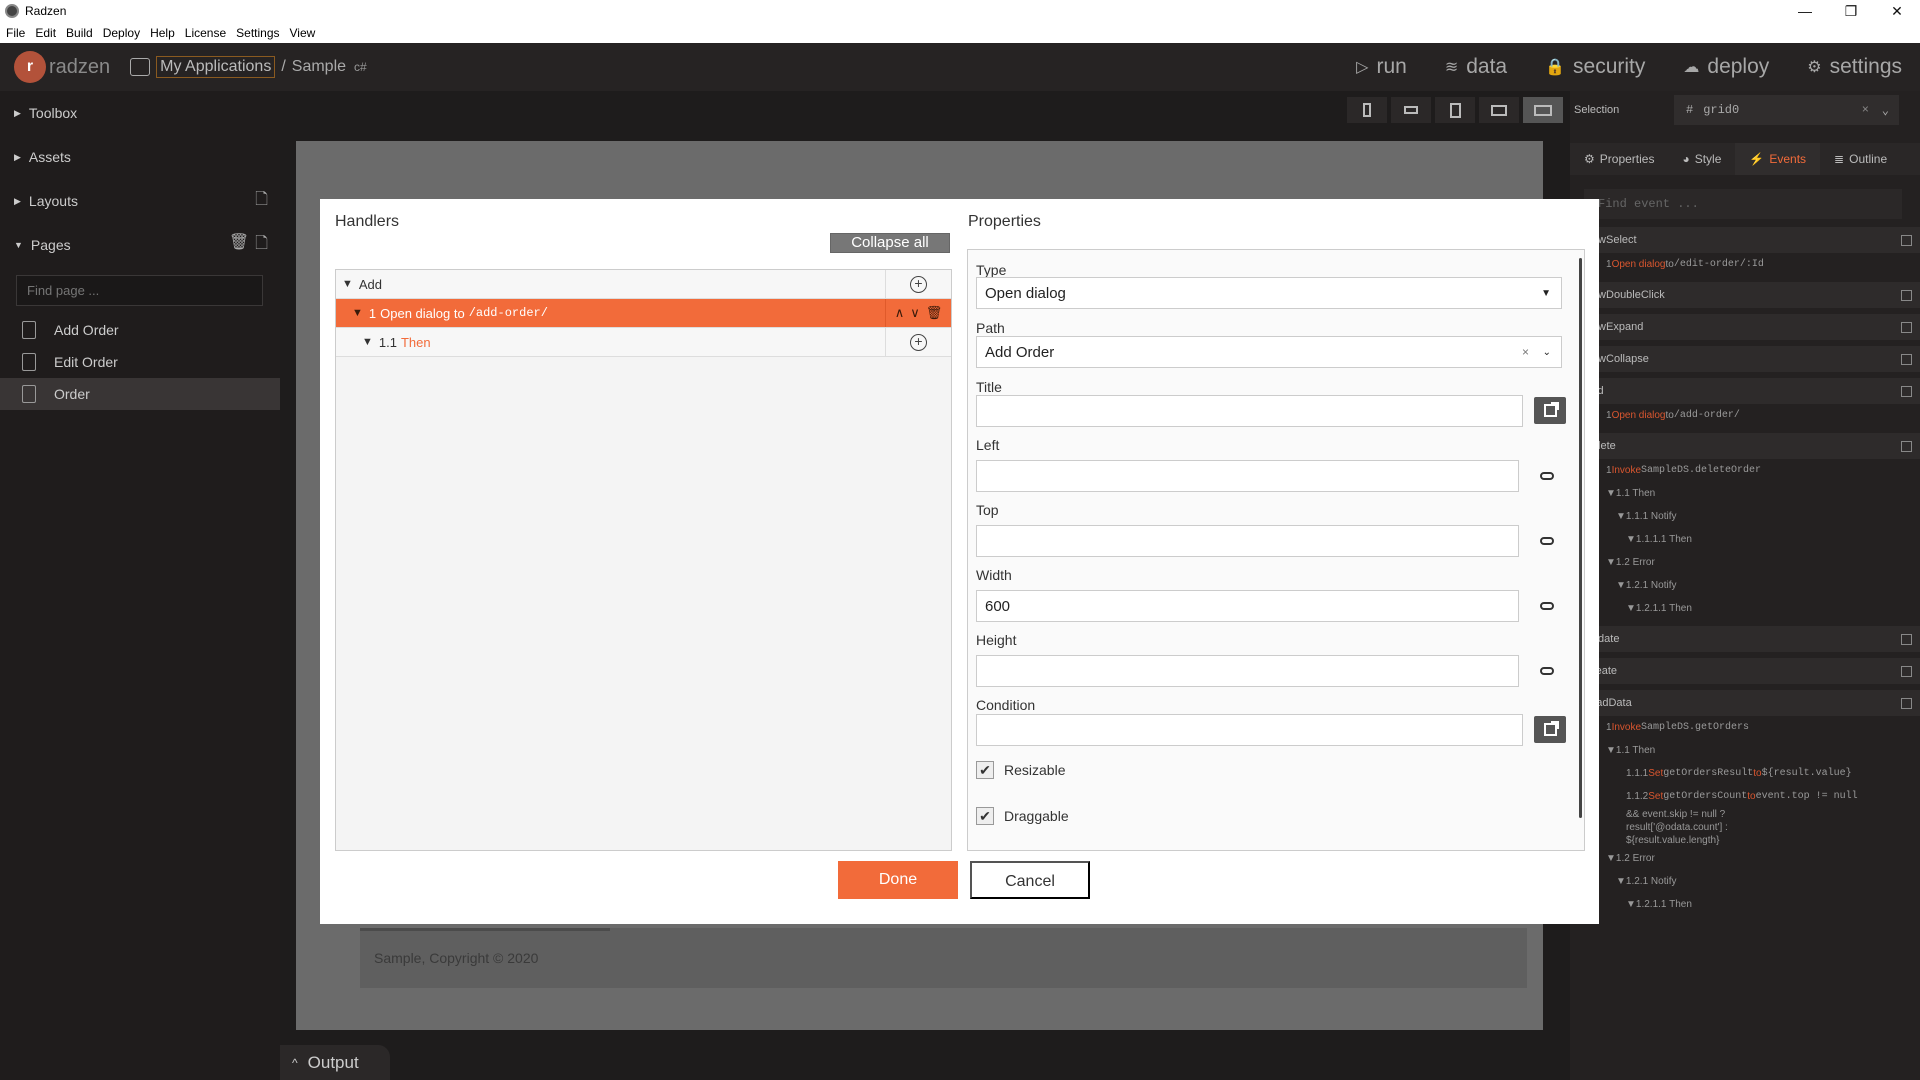 This screenshot has height=1080, width=1920. Describe the element at coordinates (915, 313) in the screenshot. I see `move-down-icon: ∨` at that location.